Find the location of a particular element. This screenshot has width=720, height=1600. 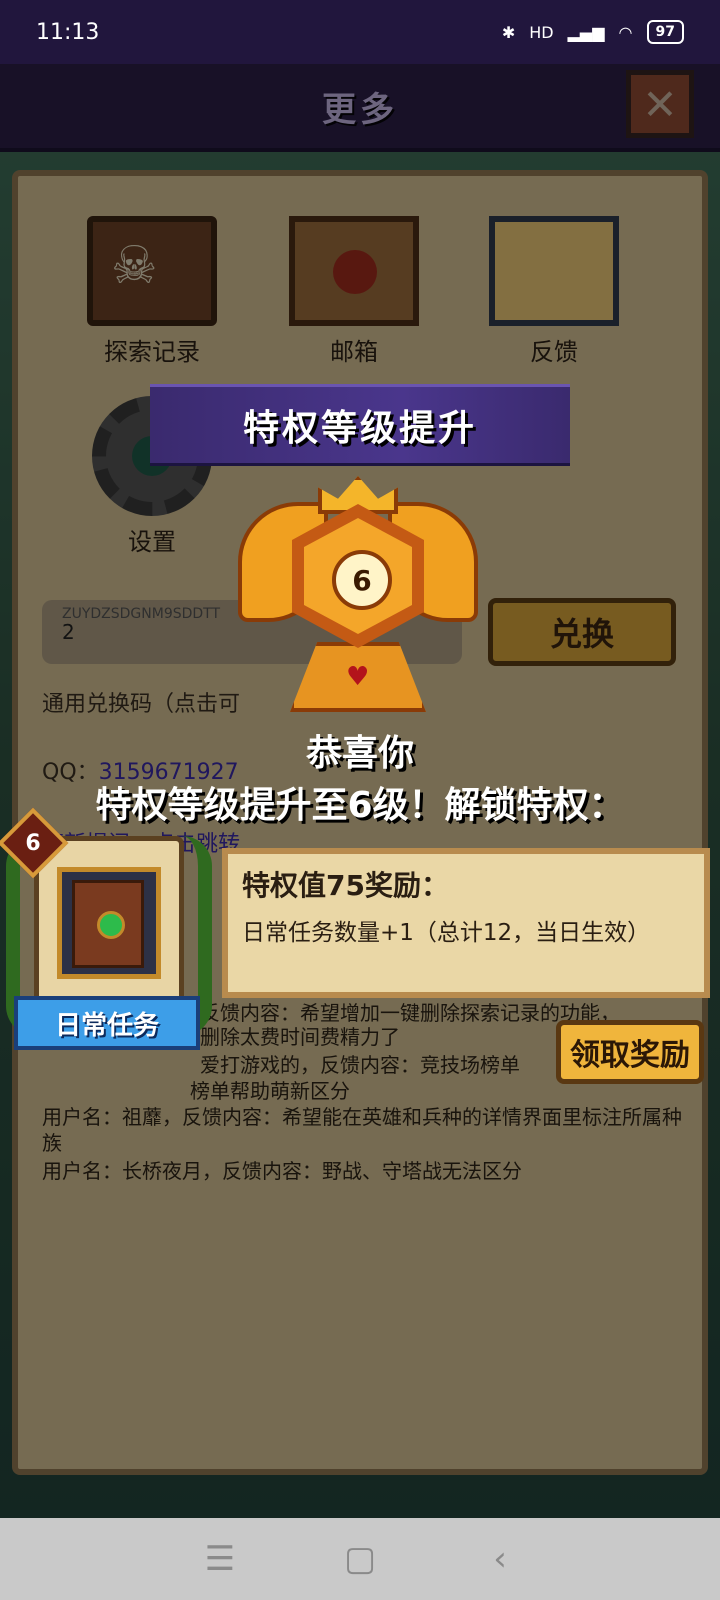

status-icons: ✱ HD ▂▄▆ ◠ 97 is located at coordinates (593, 32).